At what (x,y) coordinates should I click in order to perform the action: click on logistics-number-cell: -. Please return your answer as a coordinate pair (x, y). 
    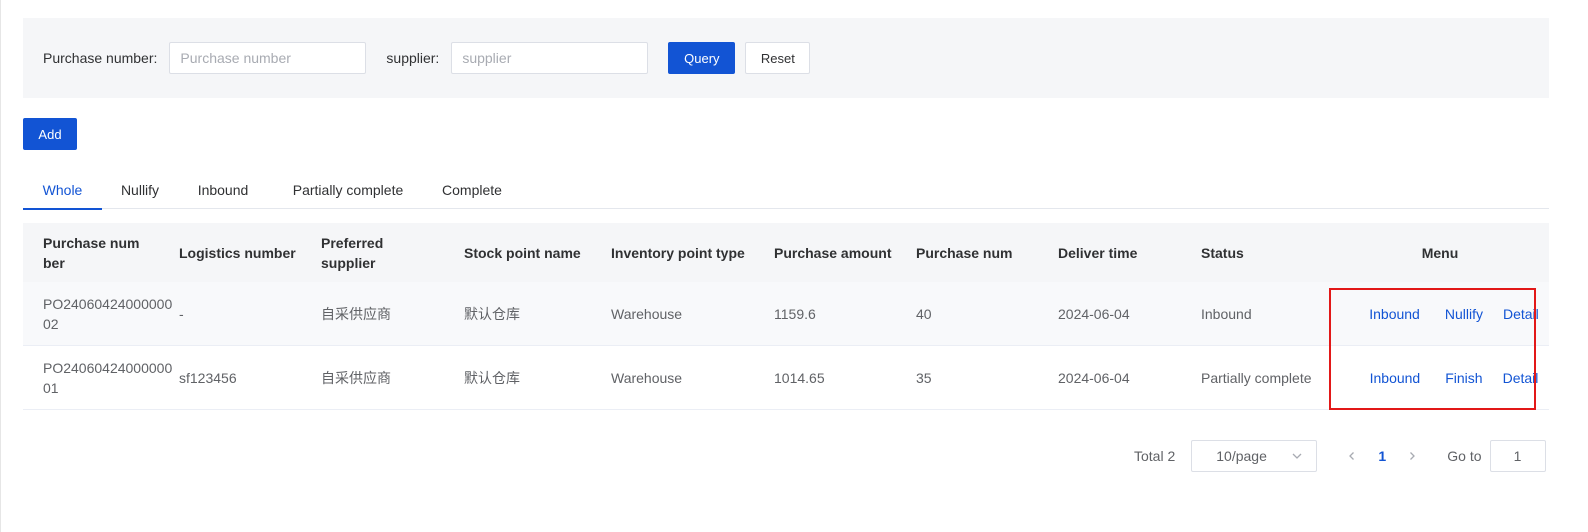
    Looking at the image, I should click on (181, 313).